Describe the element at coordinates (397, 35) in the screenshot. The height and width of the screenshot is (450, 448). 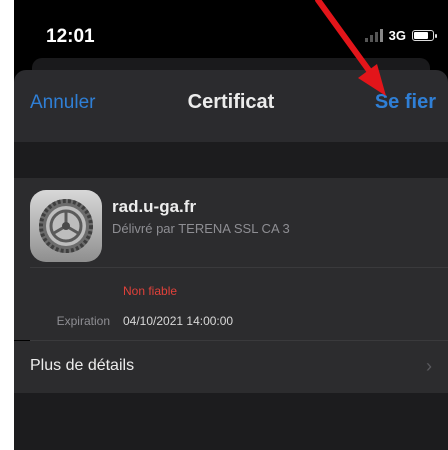
I see `network-type: 3G` at that location.